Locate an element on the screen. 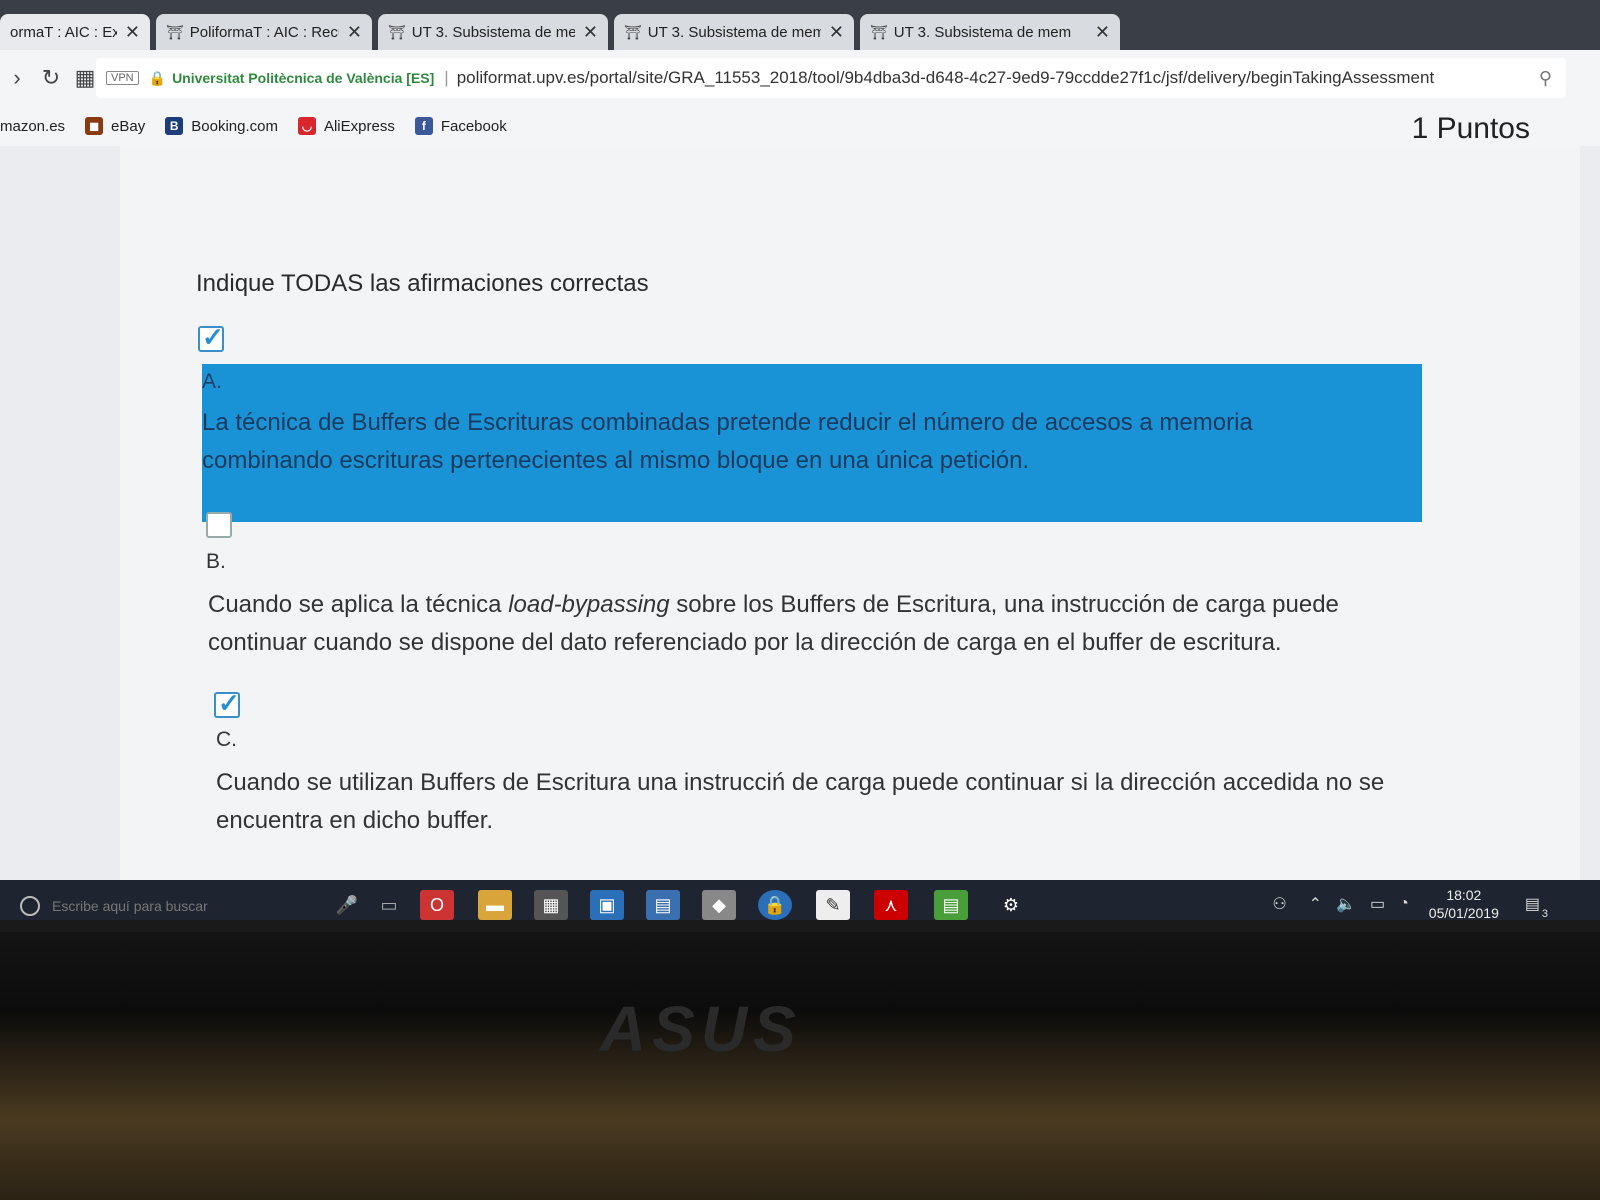 The height and width of the screenshot is (1200, 1600). notes-icon: ✎ is located at coordinates (833, 905).